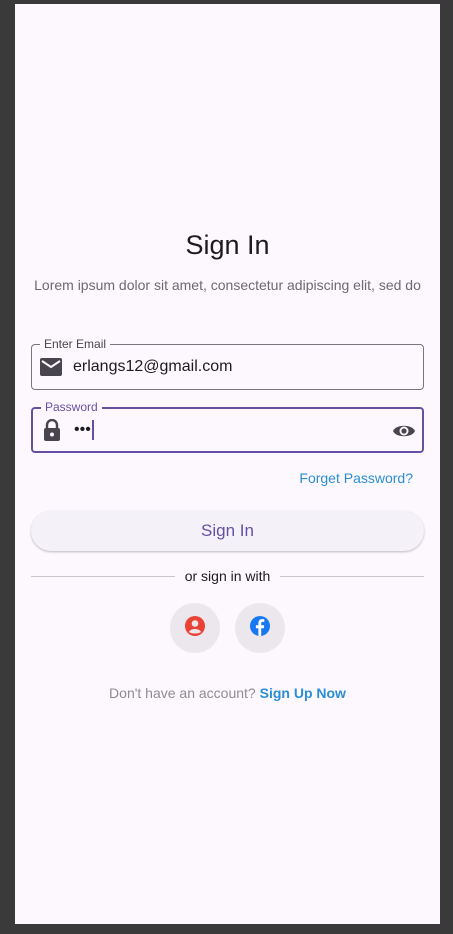 This screenshot has width=453, height=934. What do you see at coordinates (153, 366) in the screenshot?
I see `email-value: erlangs12@gmail.com` at bounding box center [153, 366].